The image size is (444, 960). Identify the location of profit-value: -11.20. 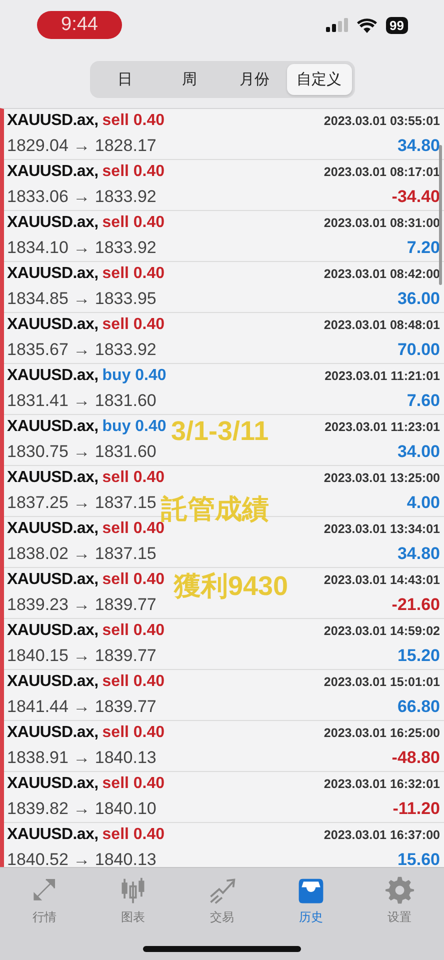
(416, 809).